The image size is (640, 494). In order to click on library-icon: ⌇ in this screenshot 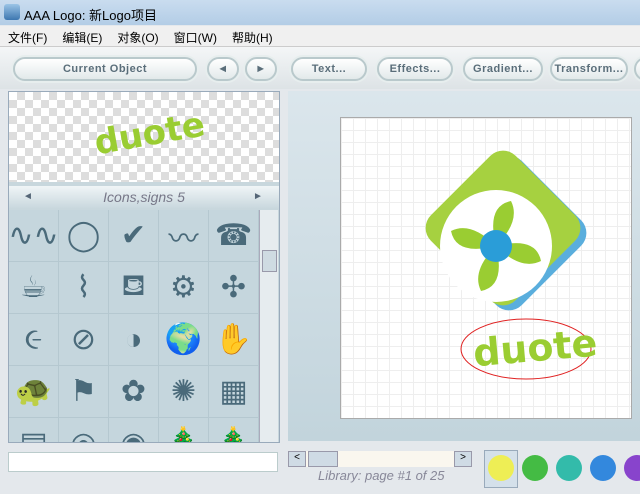, I will do `click(84, 288)`.